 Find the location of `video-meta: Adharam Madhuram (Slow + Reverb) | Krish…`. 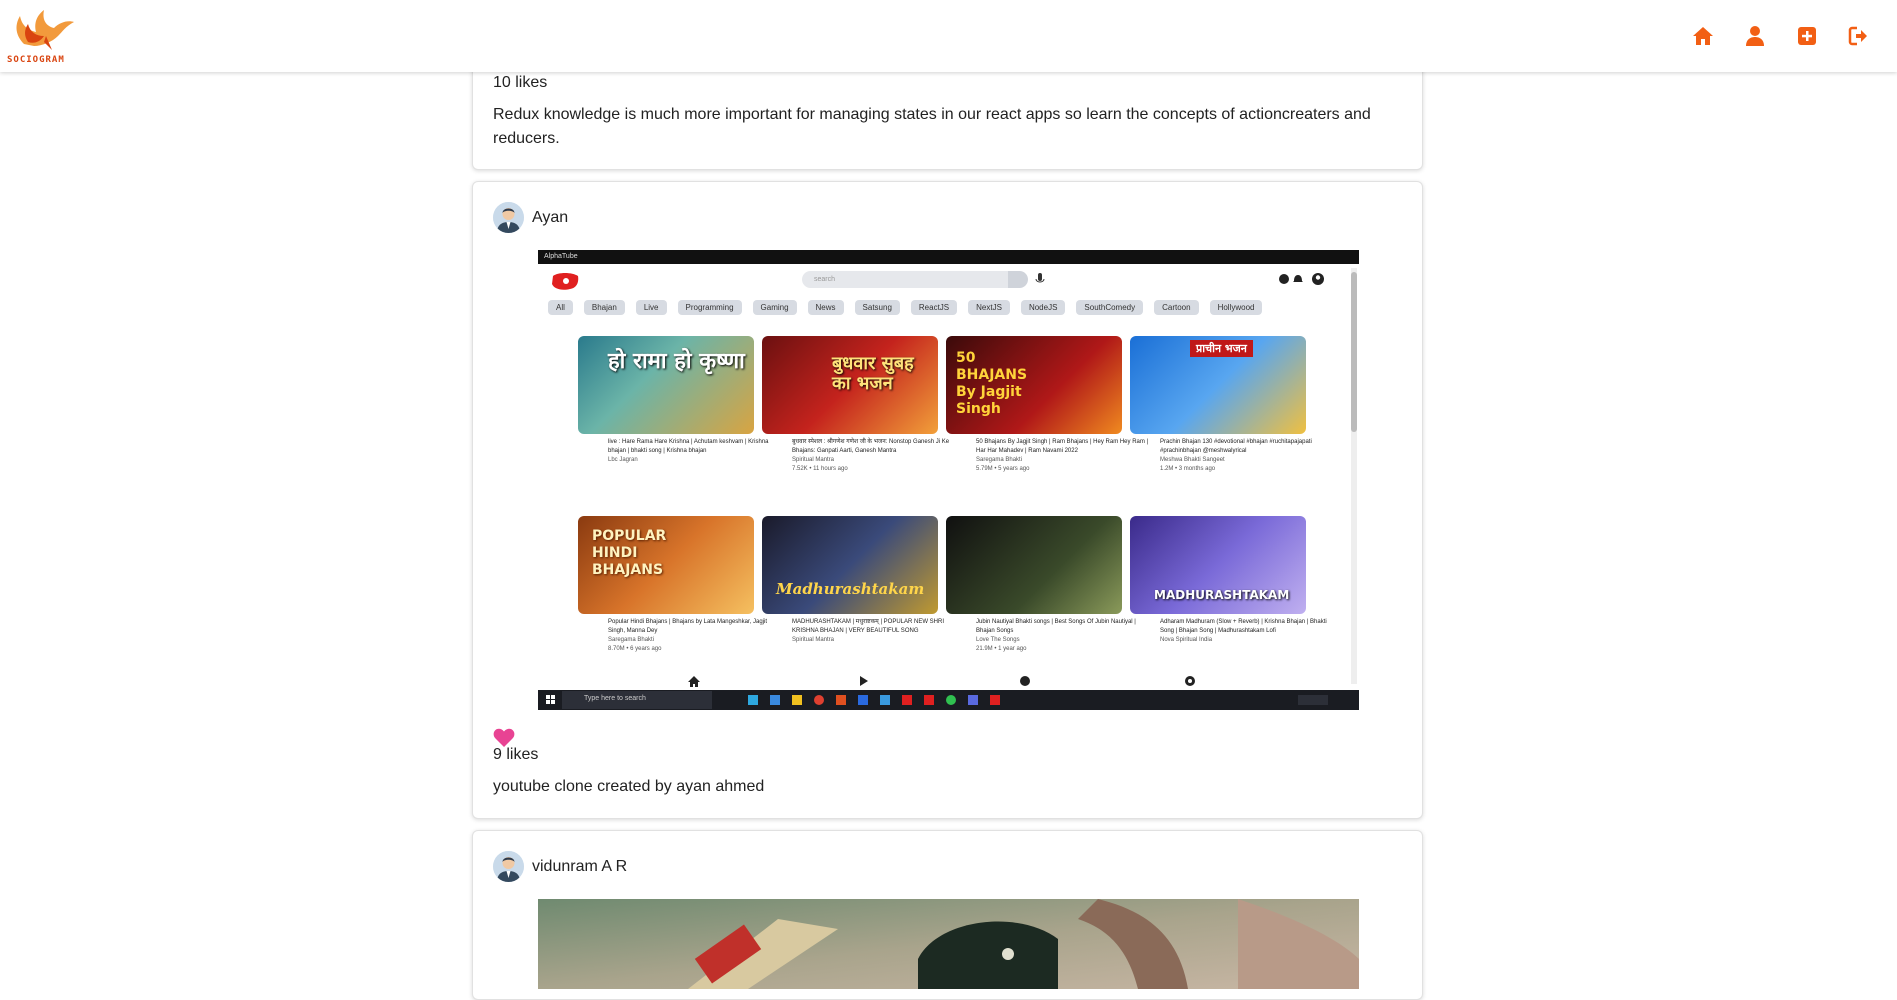

video-meta: Adharam Madhuram (Slow + Reverb) | Krish… is located at coordinates (1248, 631).